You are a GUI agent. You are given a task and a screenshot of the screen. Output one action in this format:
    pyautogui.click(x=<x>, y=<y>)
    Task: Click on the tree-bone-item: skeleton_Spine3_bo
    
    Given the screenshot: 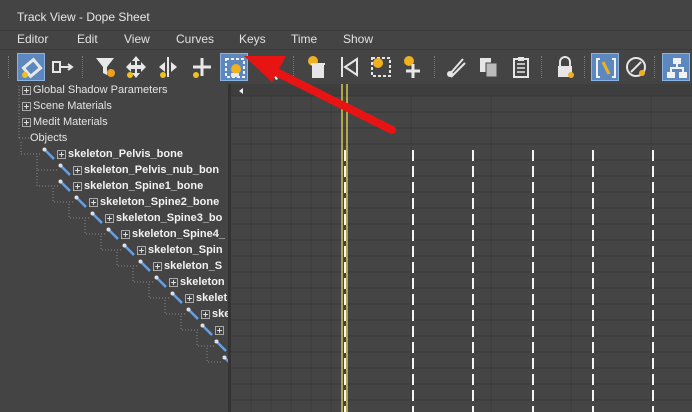 What is the action you would take?
    pyautogui.click(x=156, y=218)
    